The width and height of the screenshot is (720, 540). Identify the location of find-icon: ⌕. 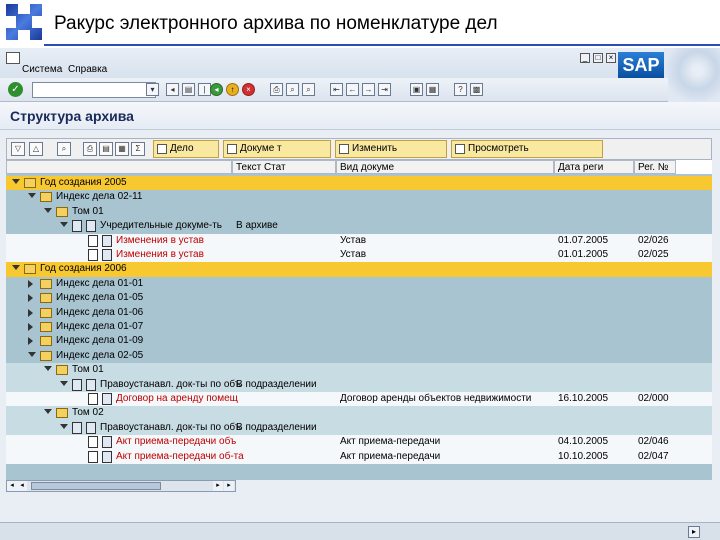
(292, 89).